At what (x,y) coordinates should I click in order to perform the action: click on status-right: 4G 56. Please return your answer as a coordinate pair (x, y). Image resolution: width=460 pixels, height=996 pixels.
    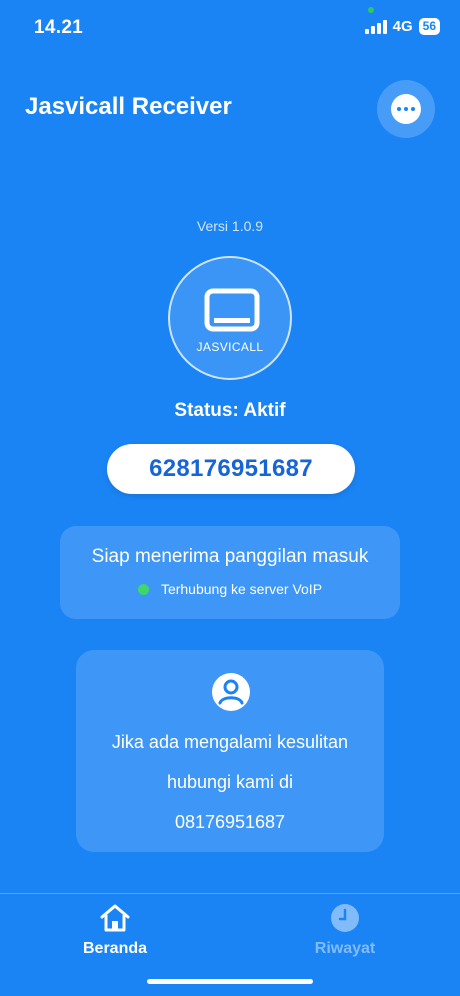
    Looking at the image, I should click on (402, 26).